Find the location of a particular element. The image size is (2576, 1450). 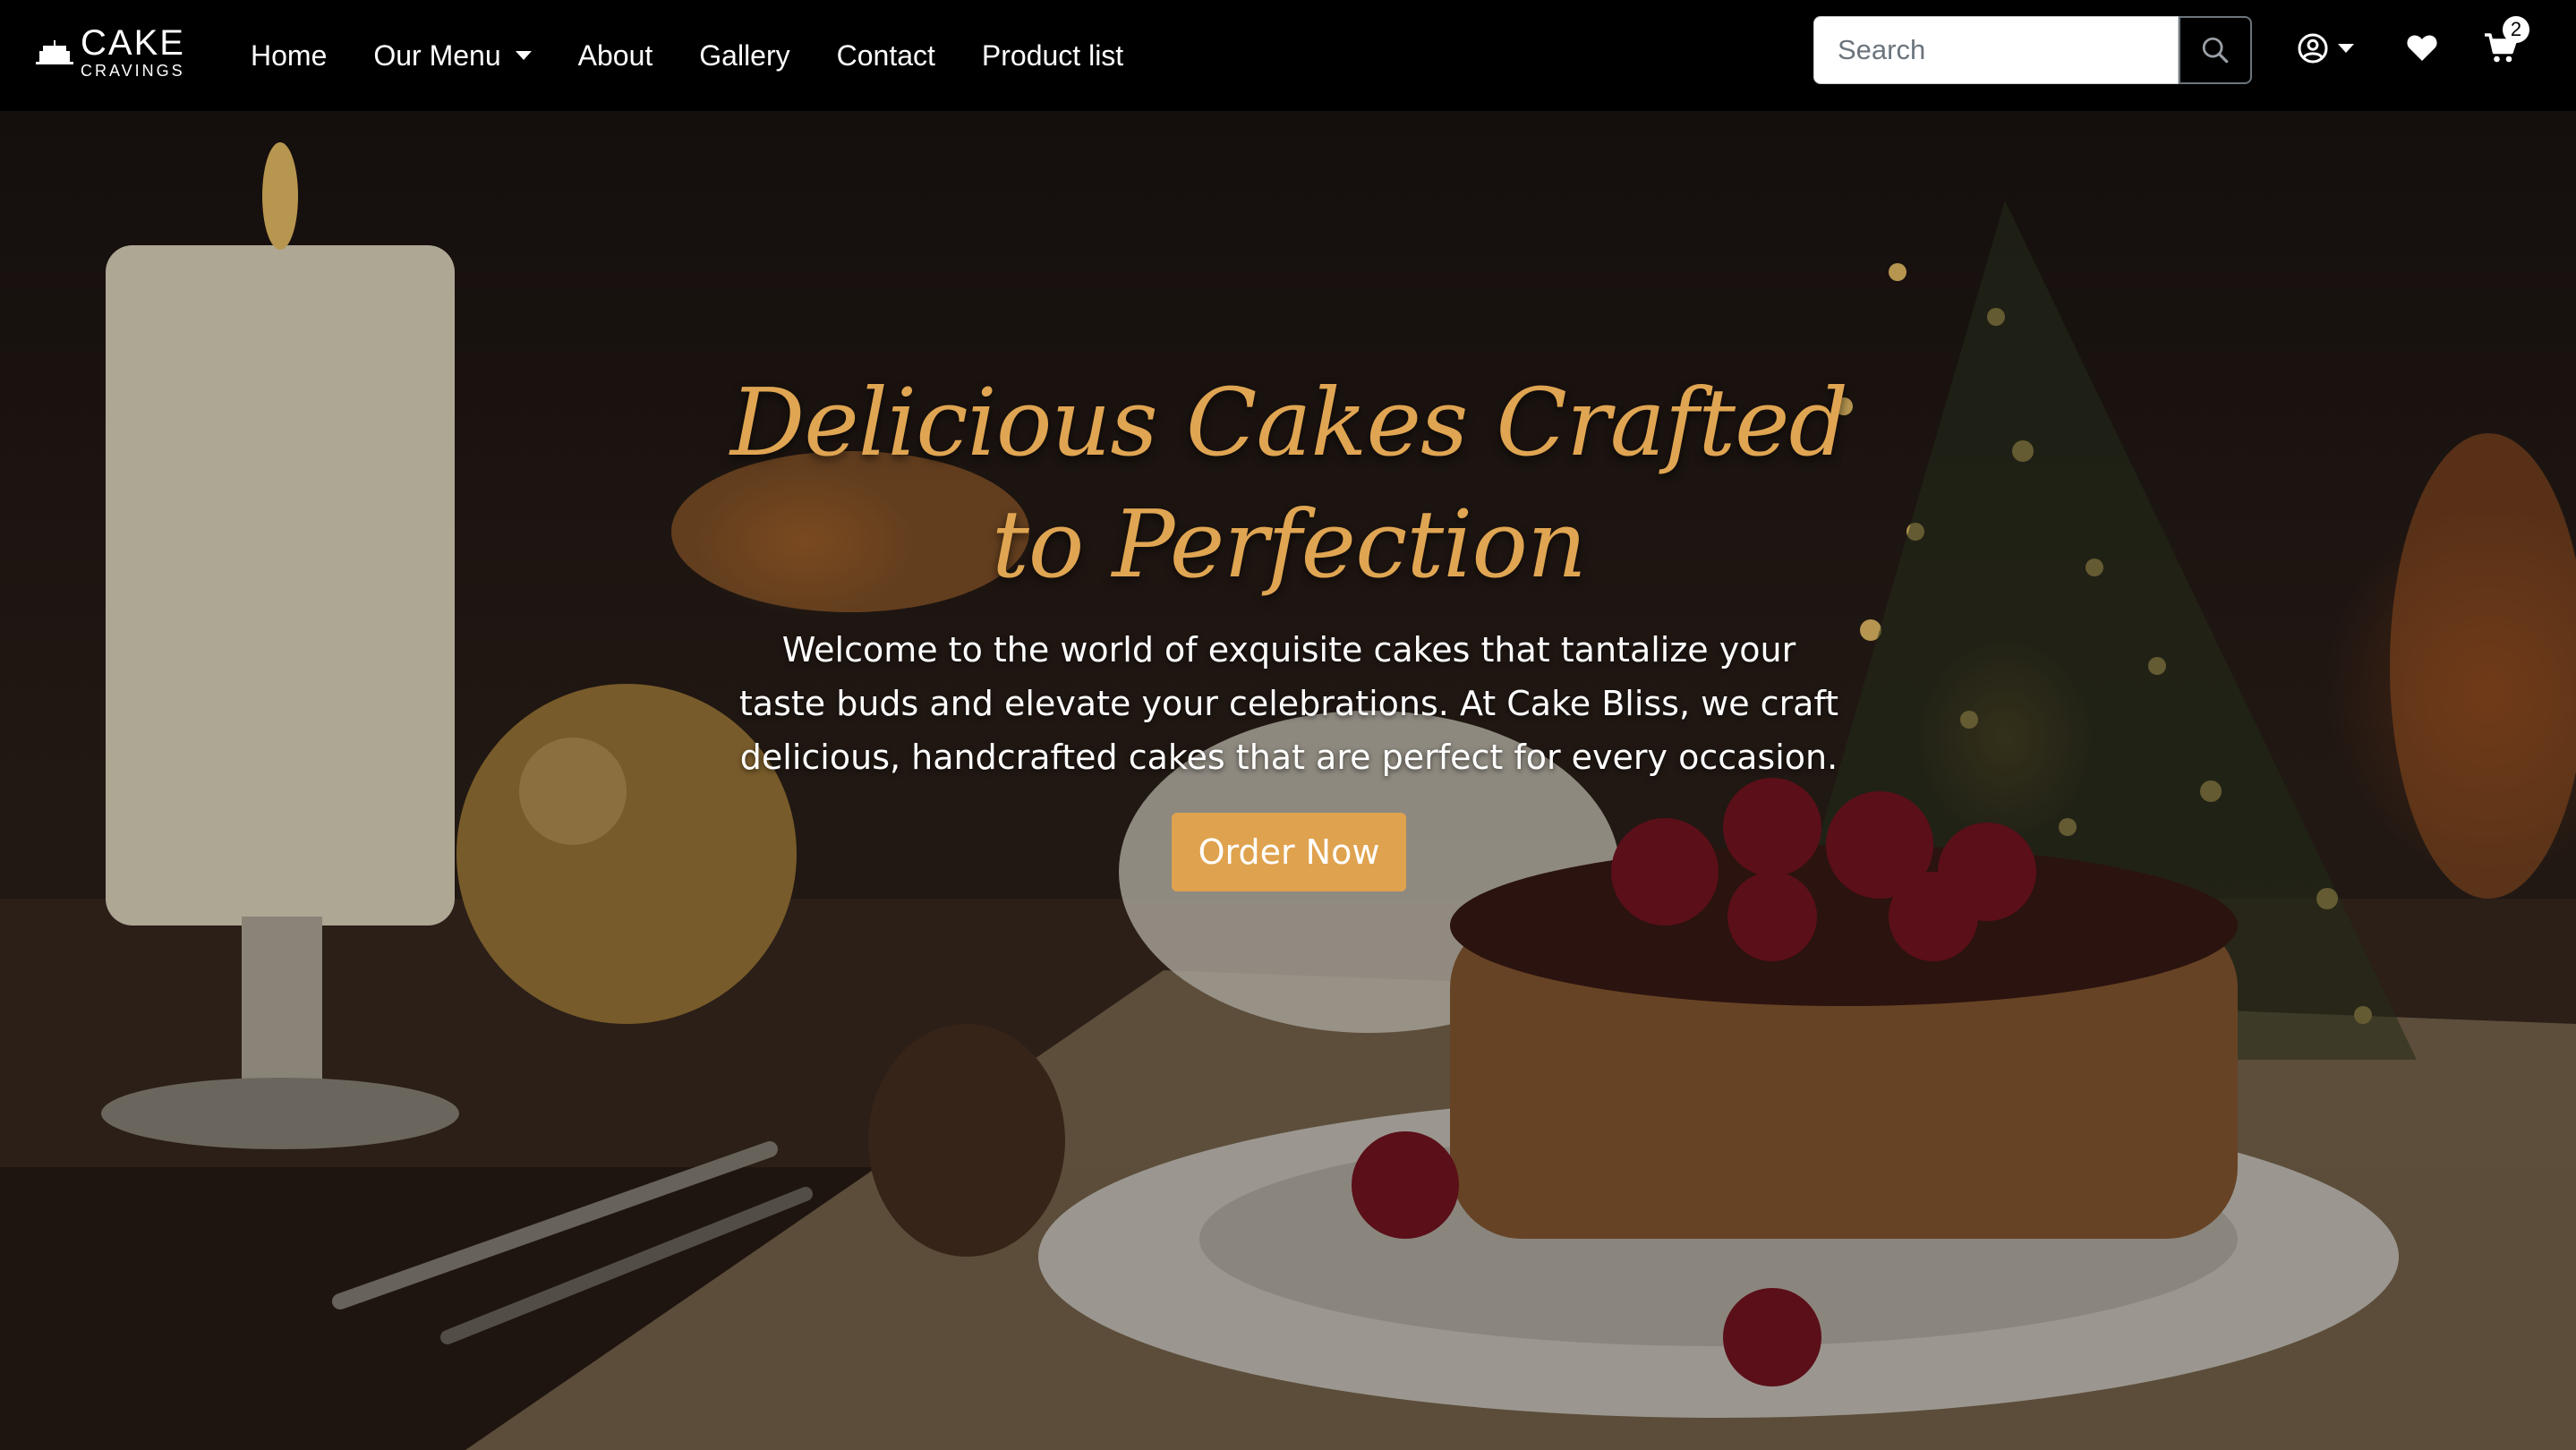

nav-product-list: Product list is located at coordinates (1052, 55).